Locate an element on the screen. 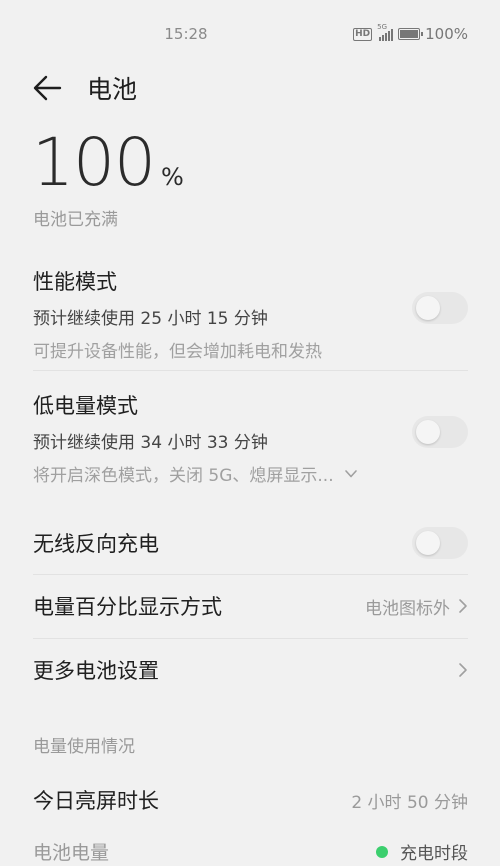 The image size is (500, 866). more-battery-settings-row: 更多电池设置 is located at coordinates (250, 670).